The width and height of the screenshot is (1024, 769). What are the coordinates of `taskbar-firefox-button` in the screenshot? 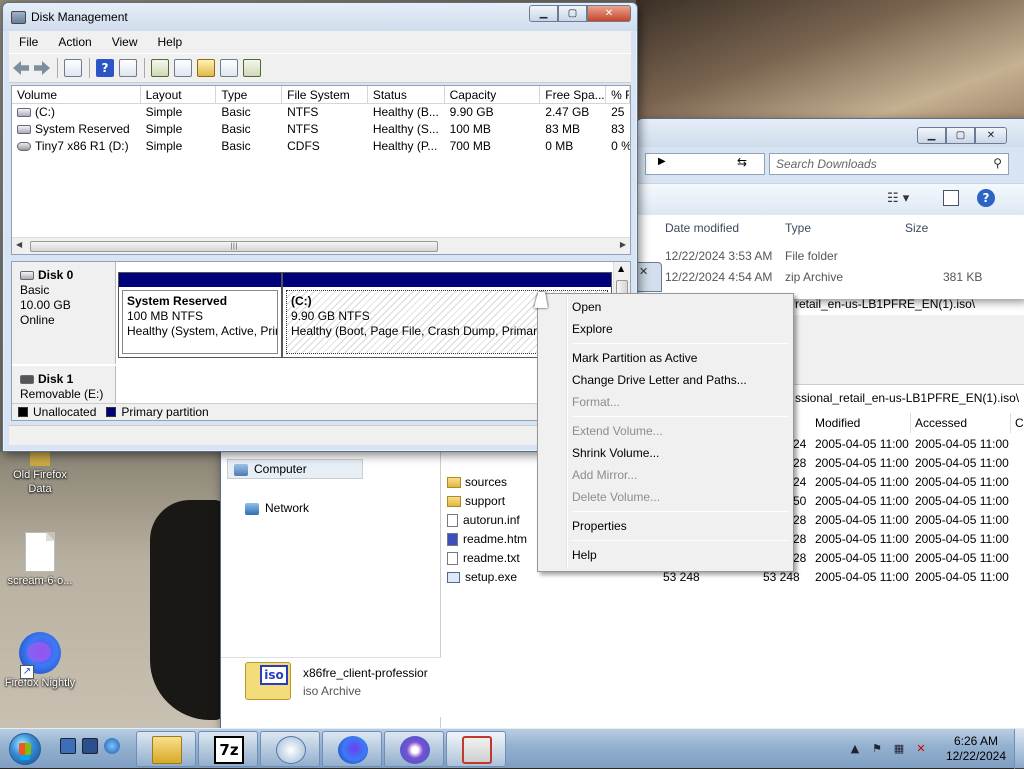 It's located at (352, 749).